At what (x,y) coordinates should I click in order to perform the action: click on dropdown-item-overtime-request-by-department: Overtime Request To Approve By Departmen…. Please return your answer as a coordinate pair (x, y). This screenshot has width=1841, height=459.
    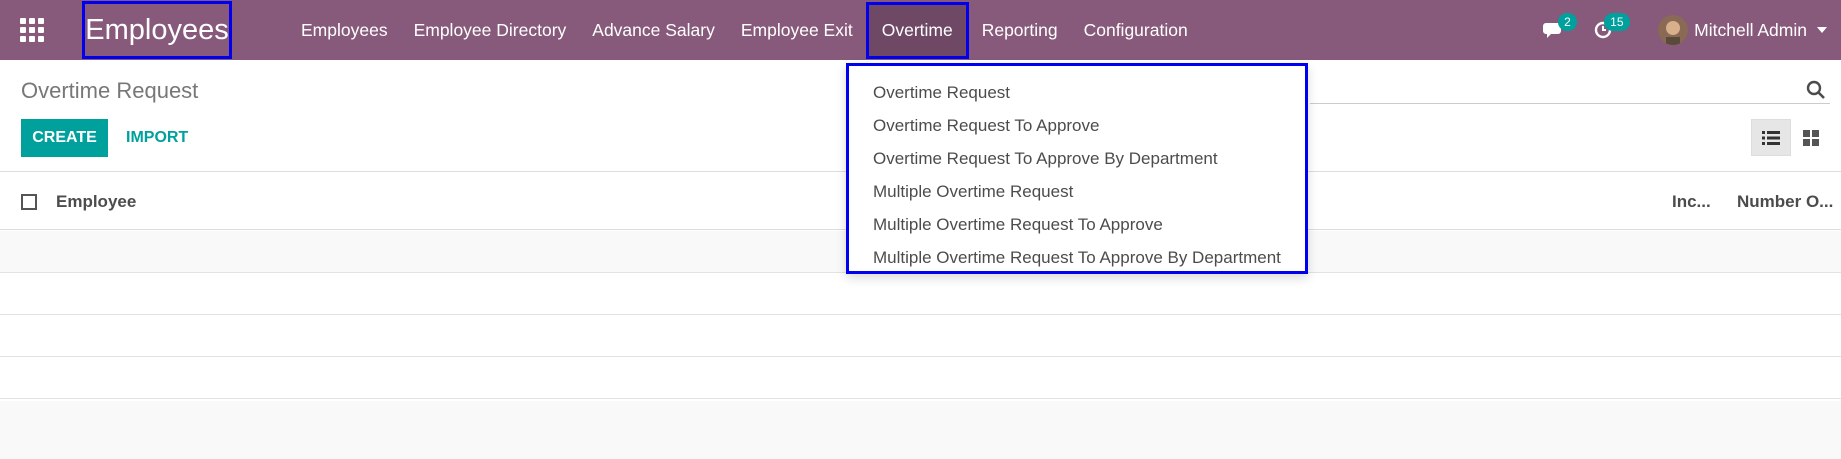
    Looking at the image, I should click on (1077, 158).